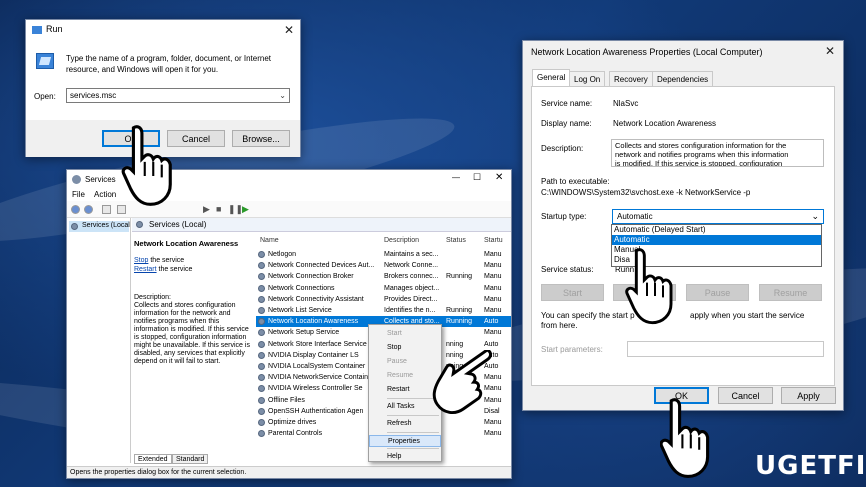 This screenshot has width=866, height=487. I want to click on tab-recovery: Recovery, so click(631, 79).